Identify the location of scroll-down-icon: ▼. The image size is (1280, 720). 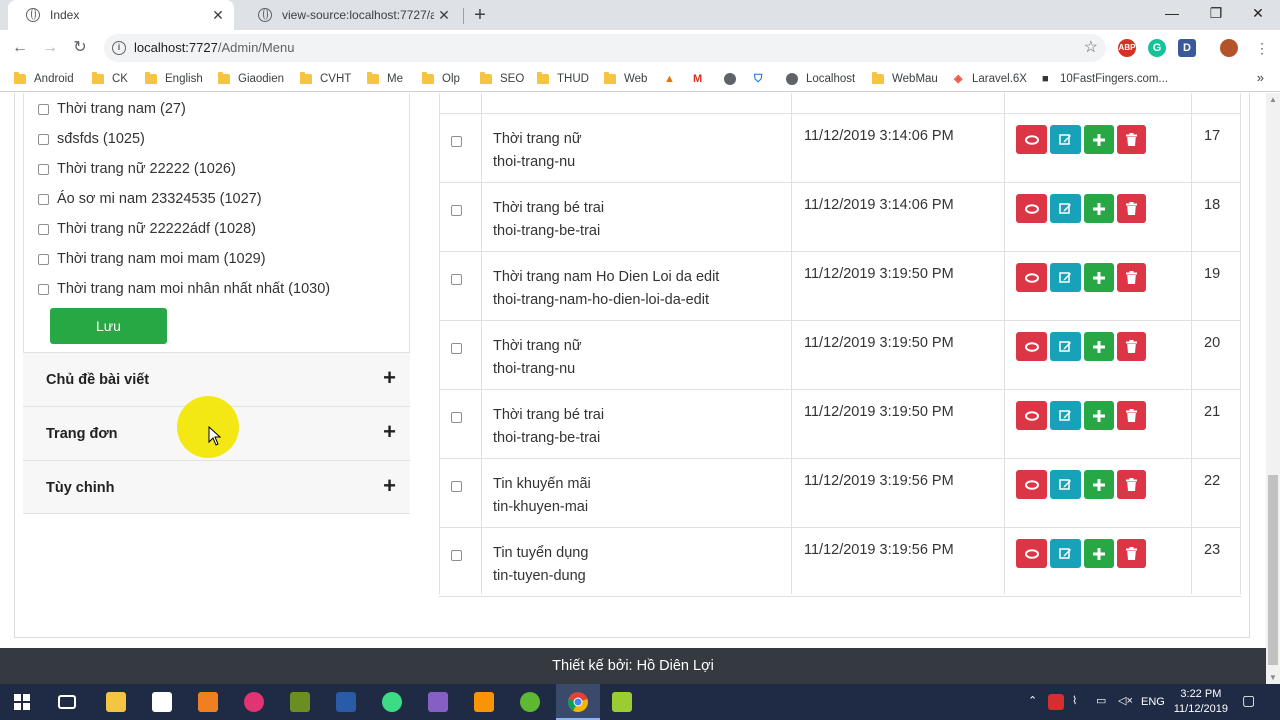
(1273, 677).